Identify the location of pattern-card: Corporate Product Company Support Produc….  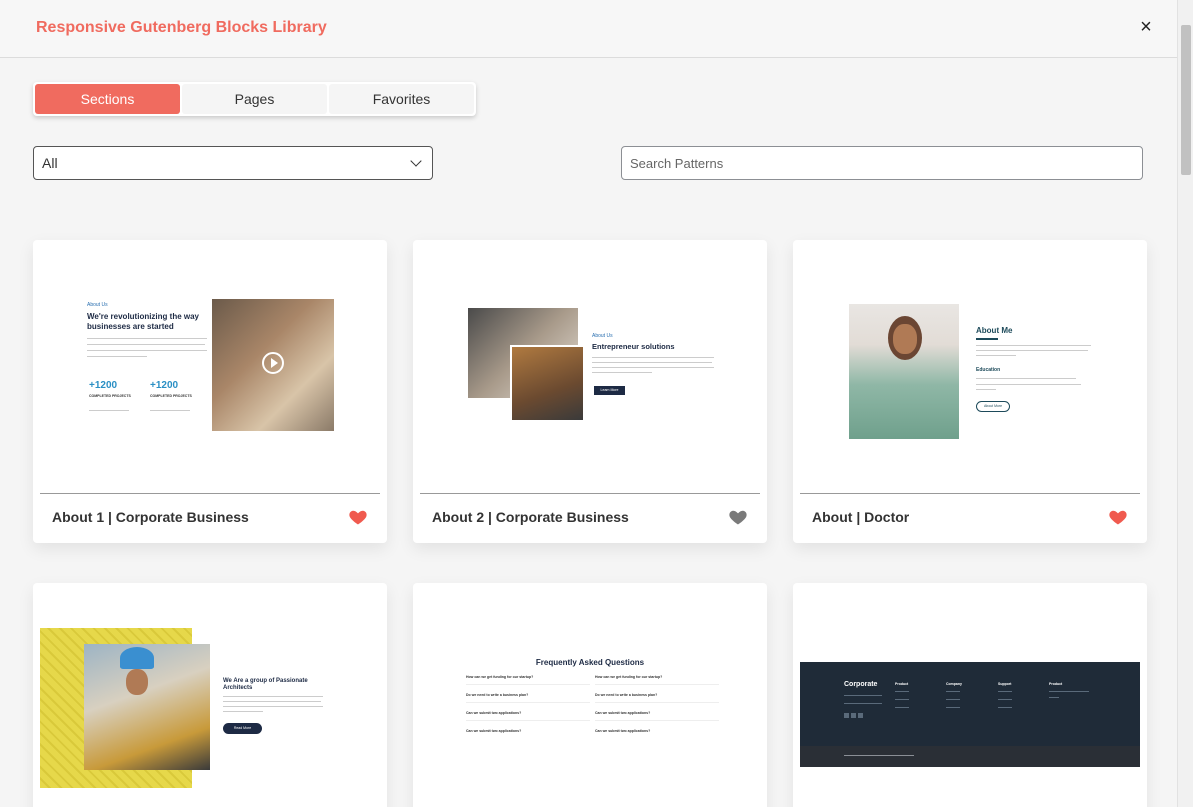
(970, 695).